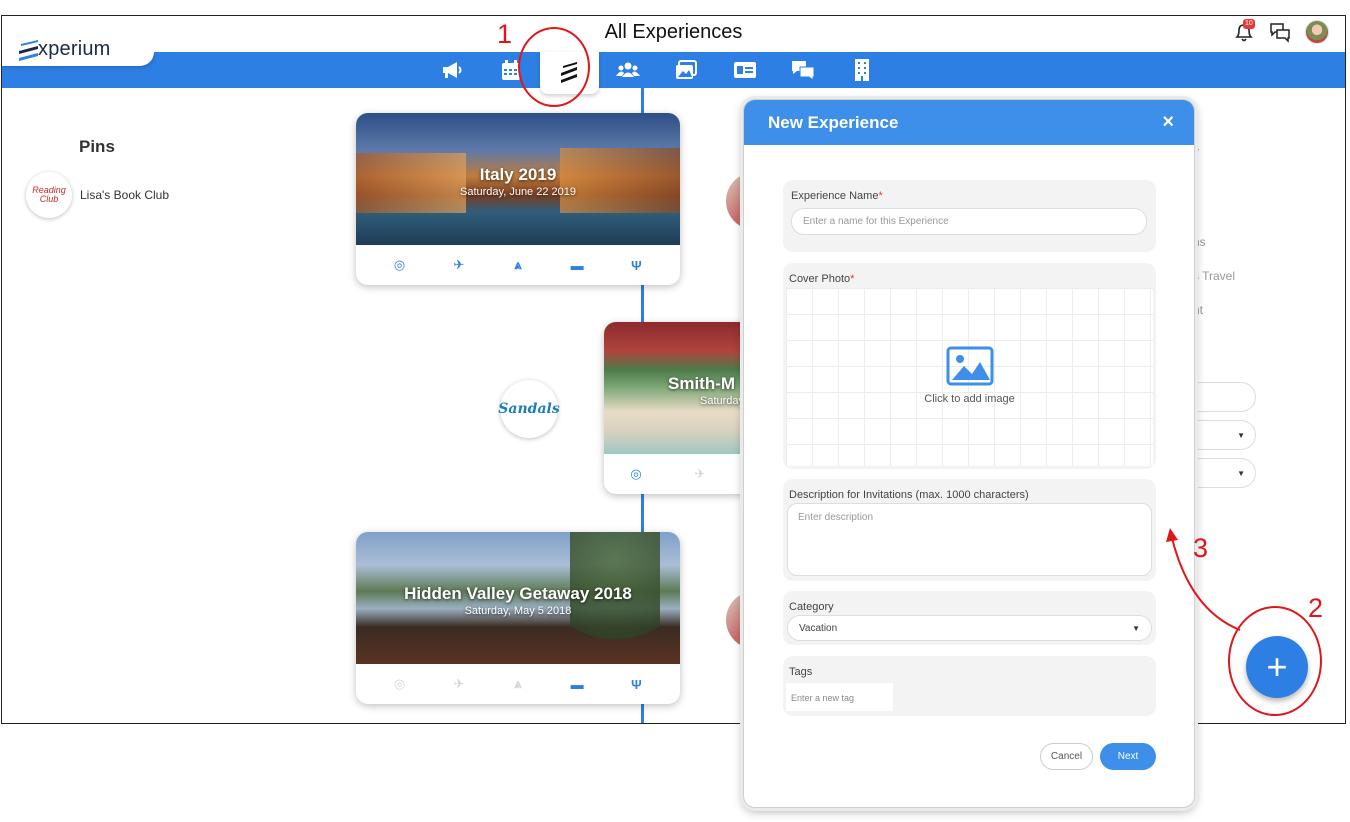 The width and height of the screenshot is (1350, 822). I want to click on description-textarea: Enter description, so click(969, 539).